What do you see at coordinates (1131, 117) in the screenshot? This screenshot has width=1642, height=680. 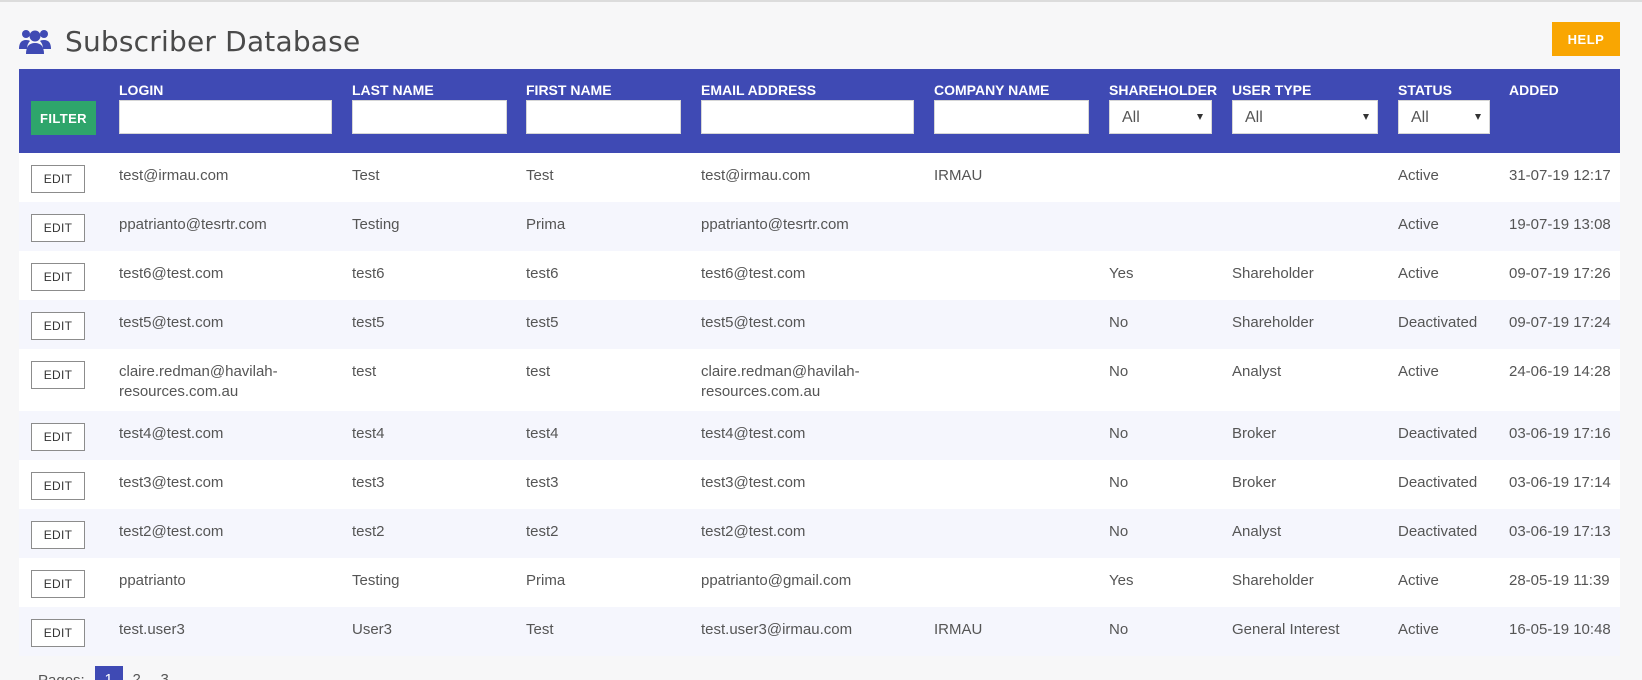 I see `shareholder-select-value: All` at bounding box center [1131, 117].